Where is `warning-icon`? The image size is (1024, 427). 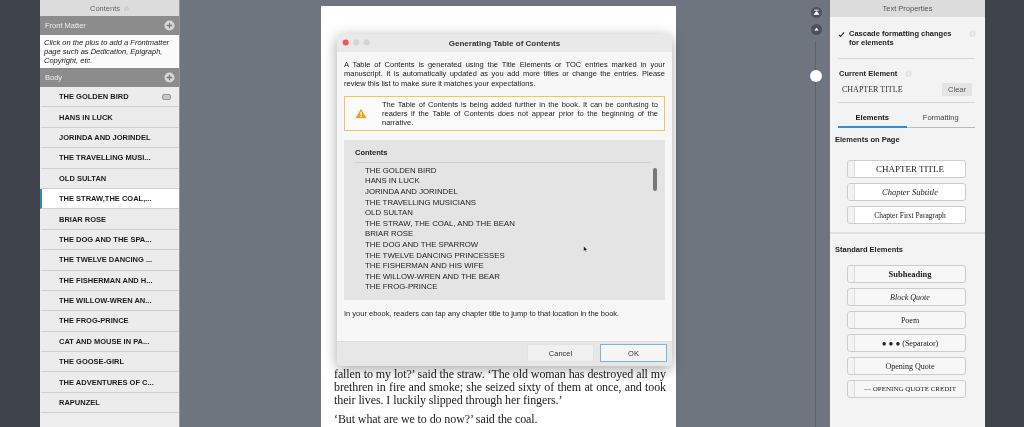 warning-icon is located at coordinates (361, 113).